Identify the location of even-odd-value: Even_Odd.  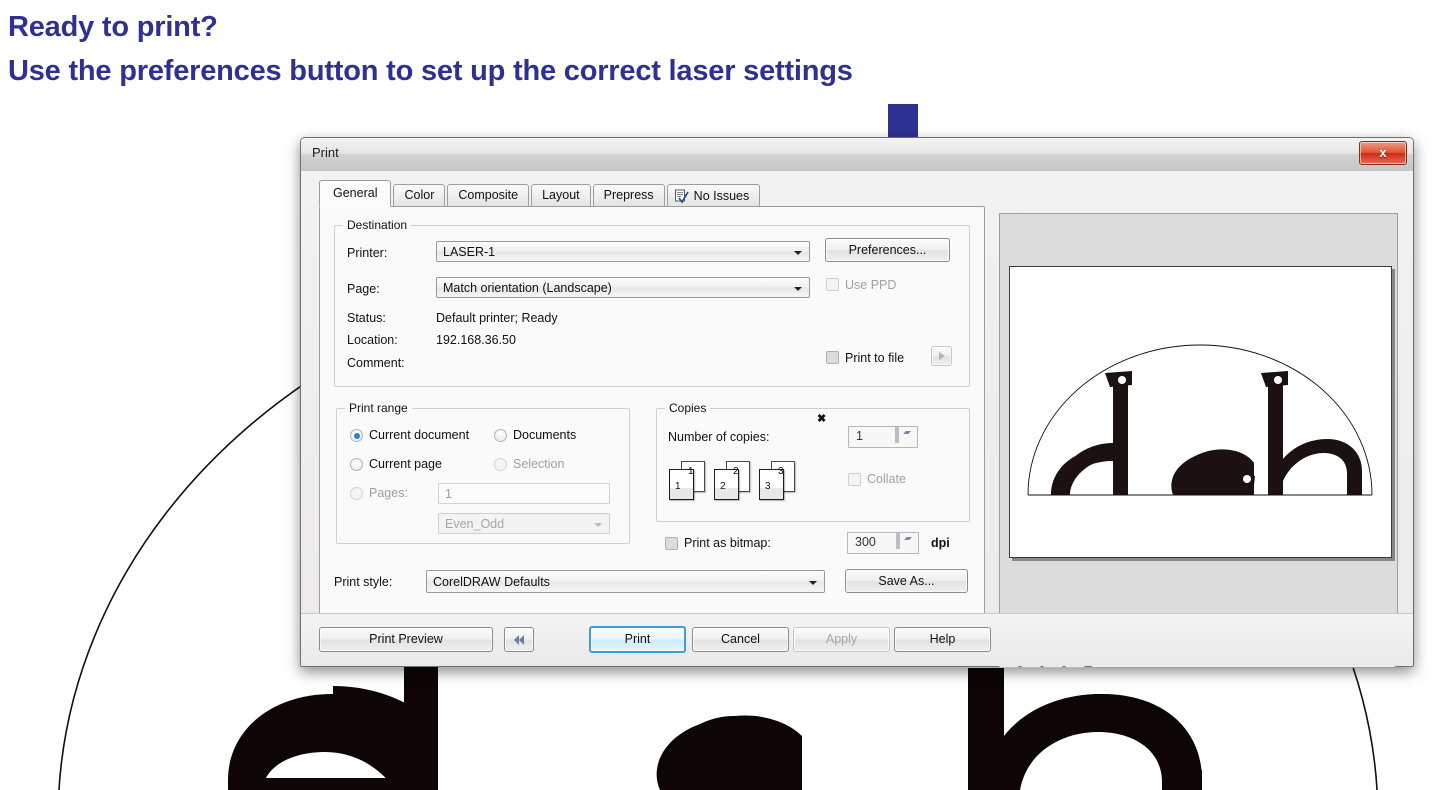
(475, 524).